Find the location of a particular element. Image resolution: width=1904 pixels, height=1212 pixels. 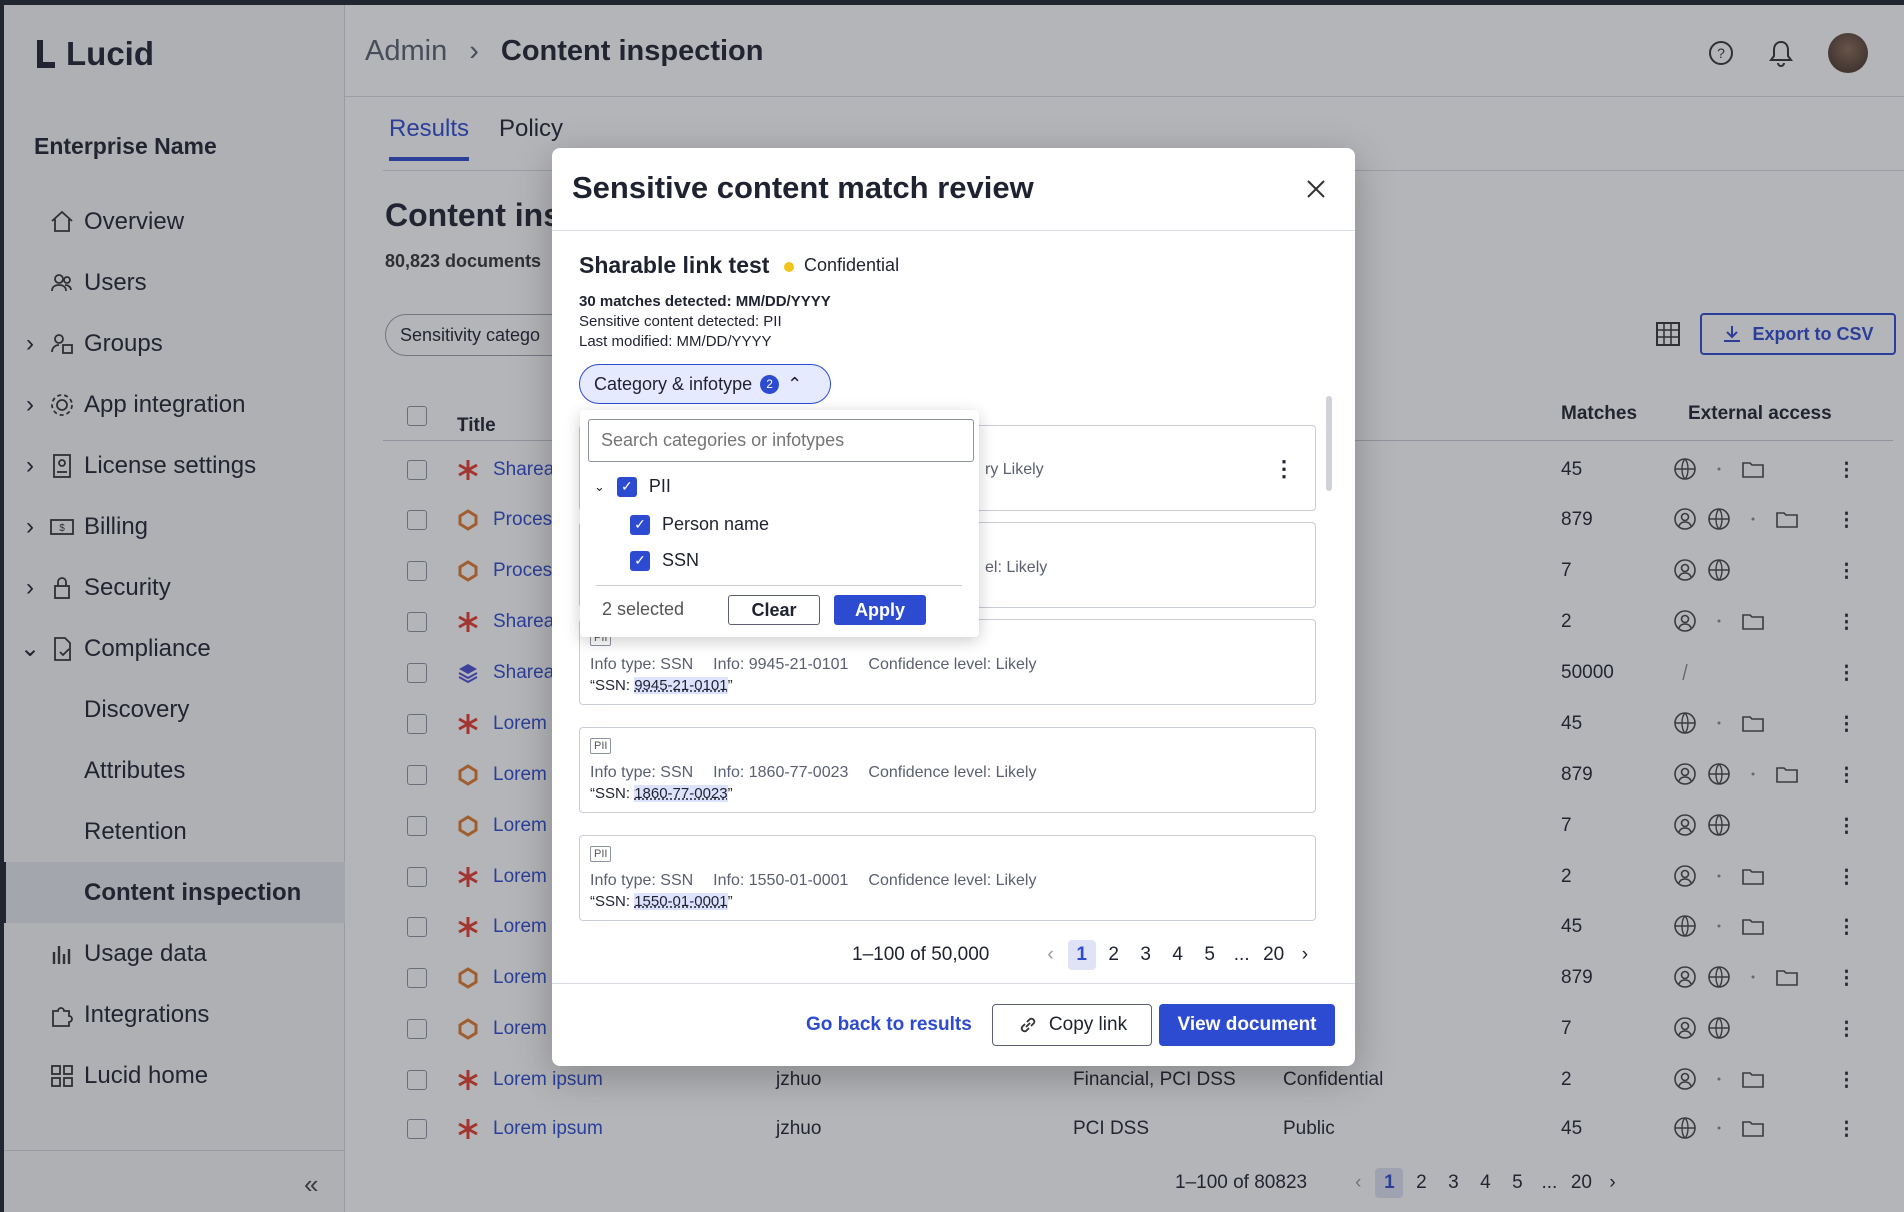

scrollbar is located at coordinates (1329, 443).